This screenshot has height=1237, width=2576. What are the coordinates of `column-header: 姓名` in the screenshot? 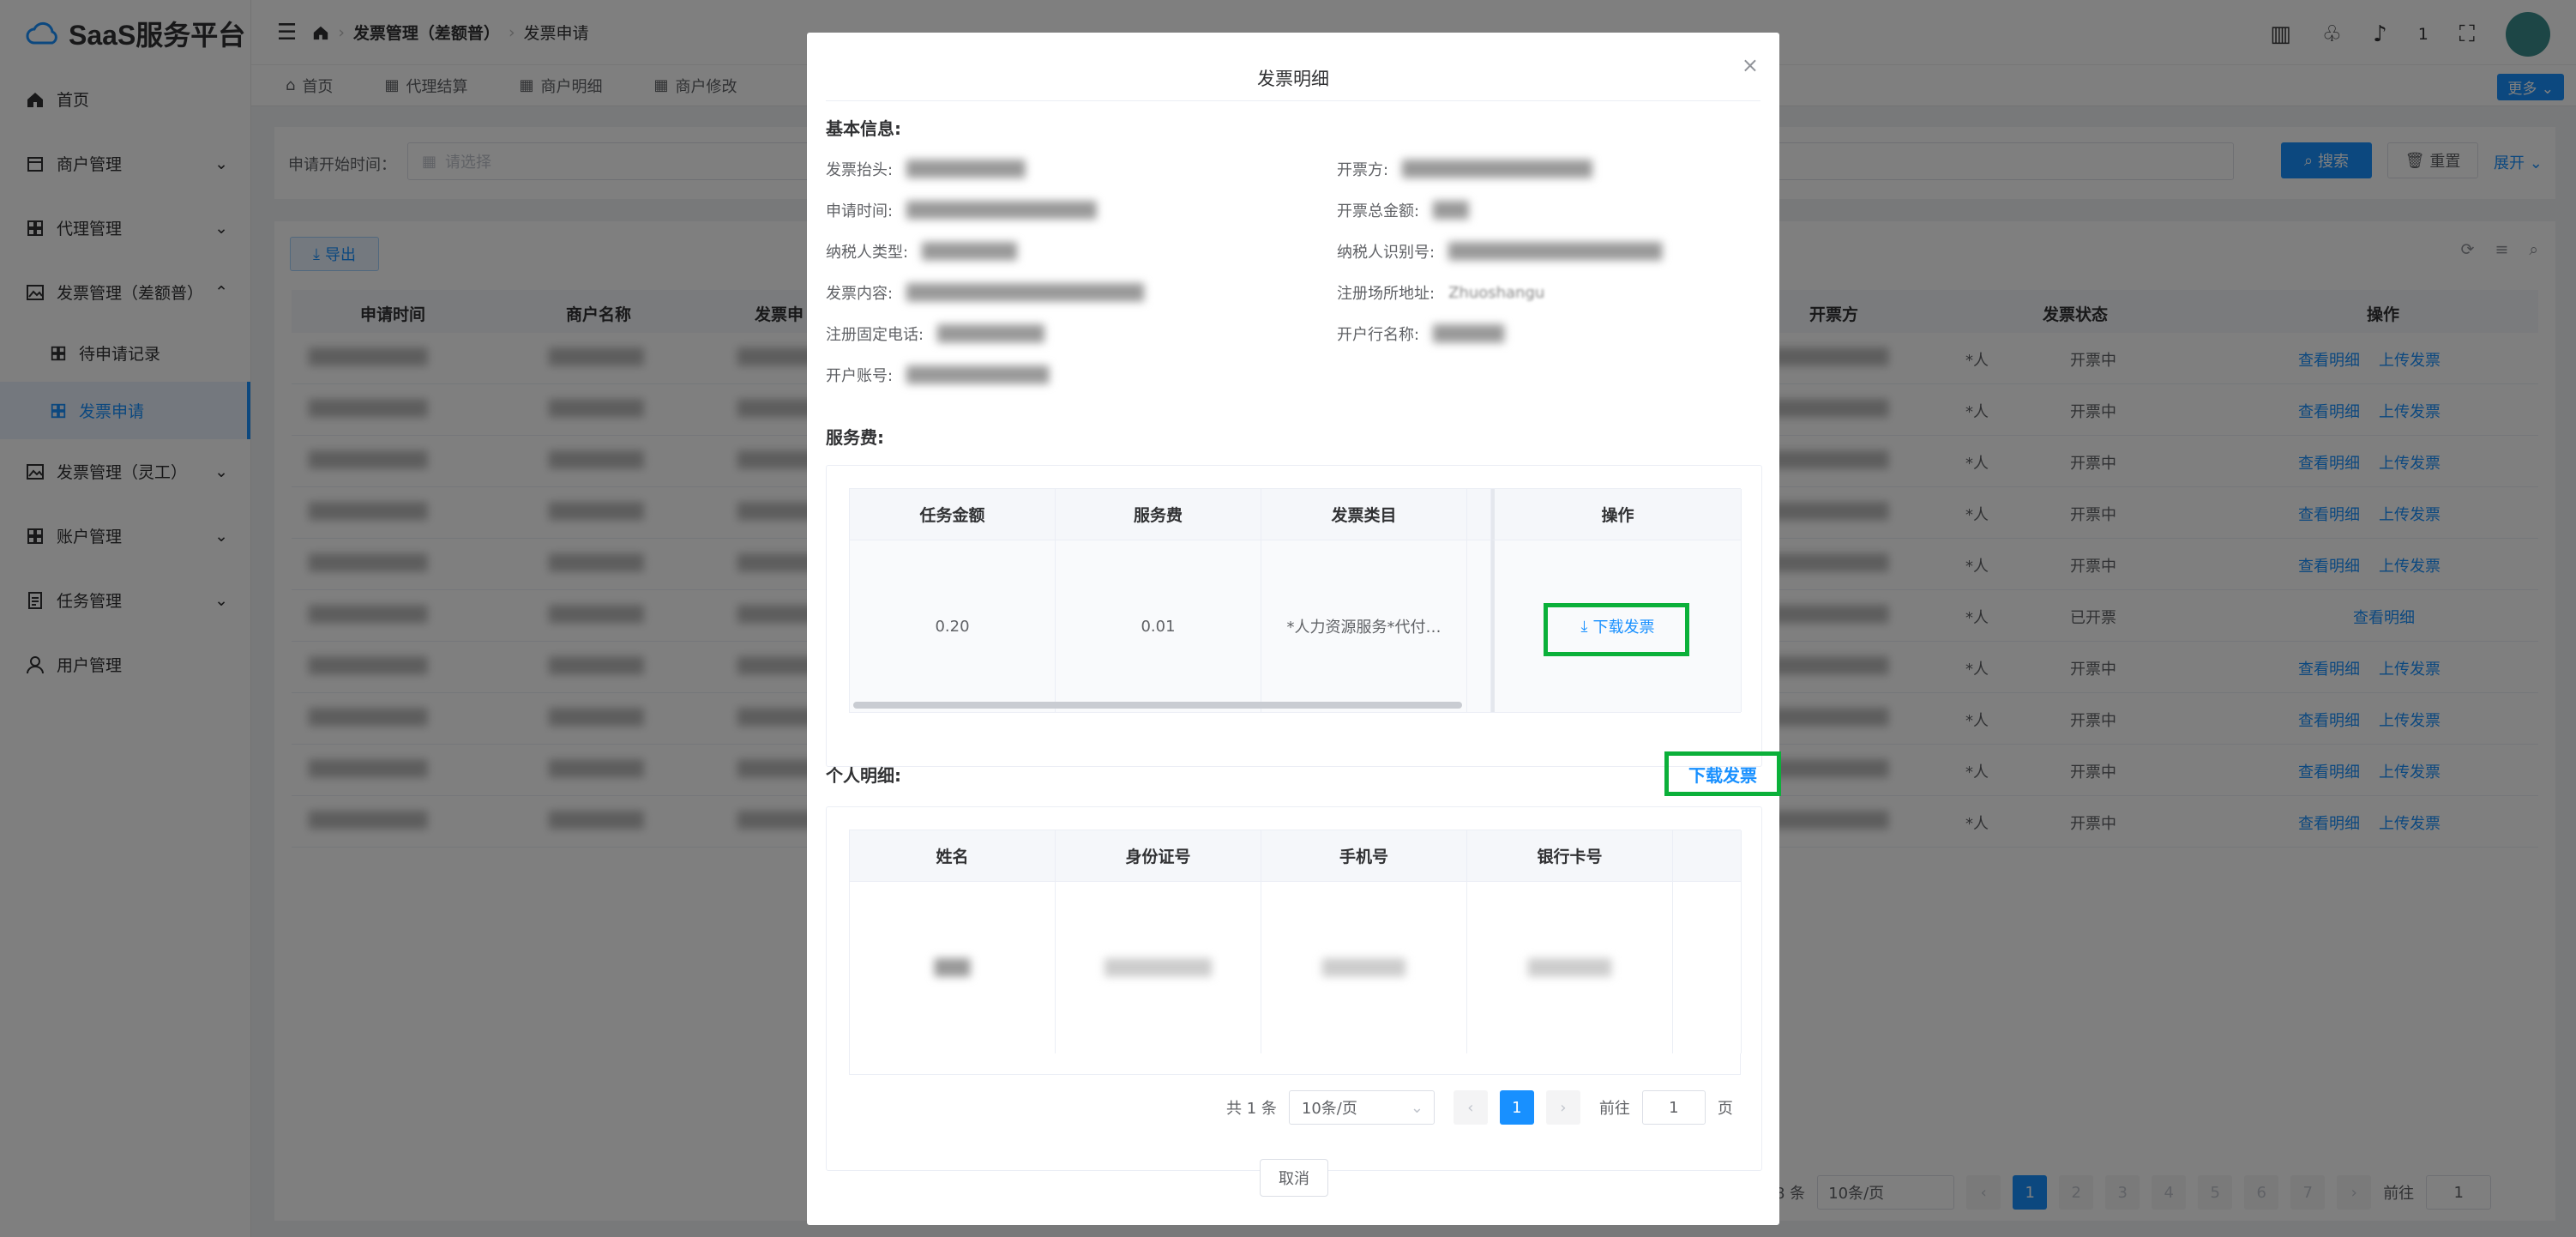 It's located at (953, 856).